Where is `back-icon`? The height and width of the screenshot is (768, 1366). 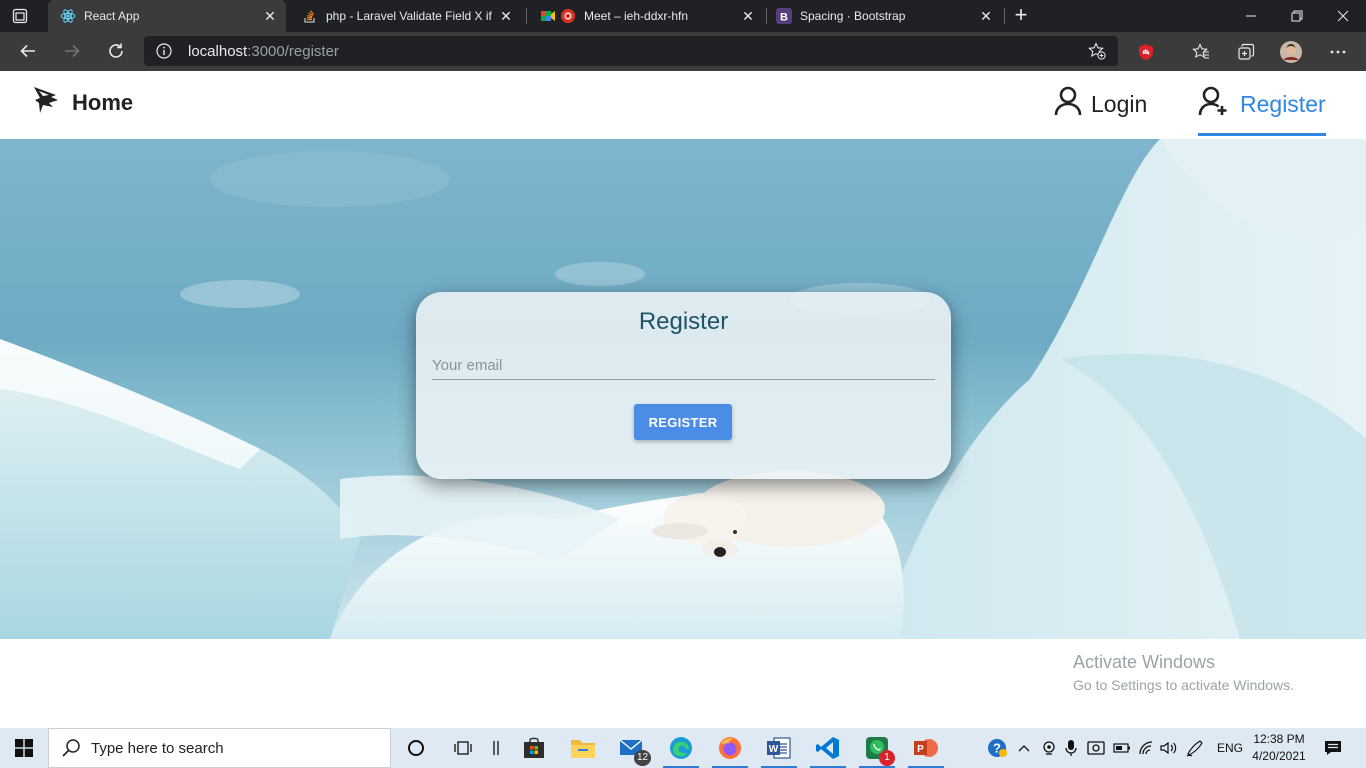
back-icon is located at coordinates (28, 51).